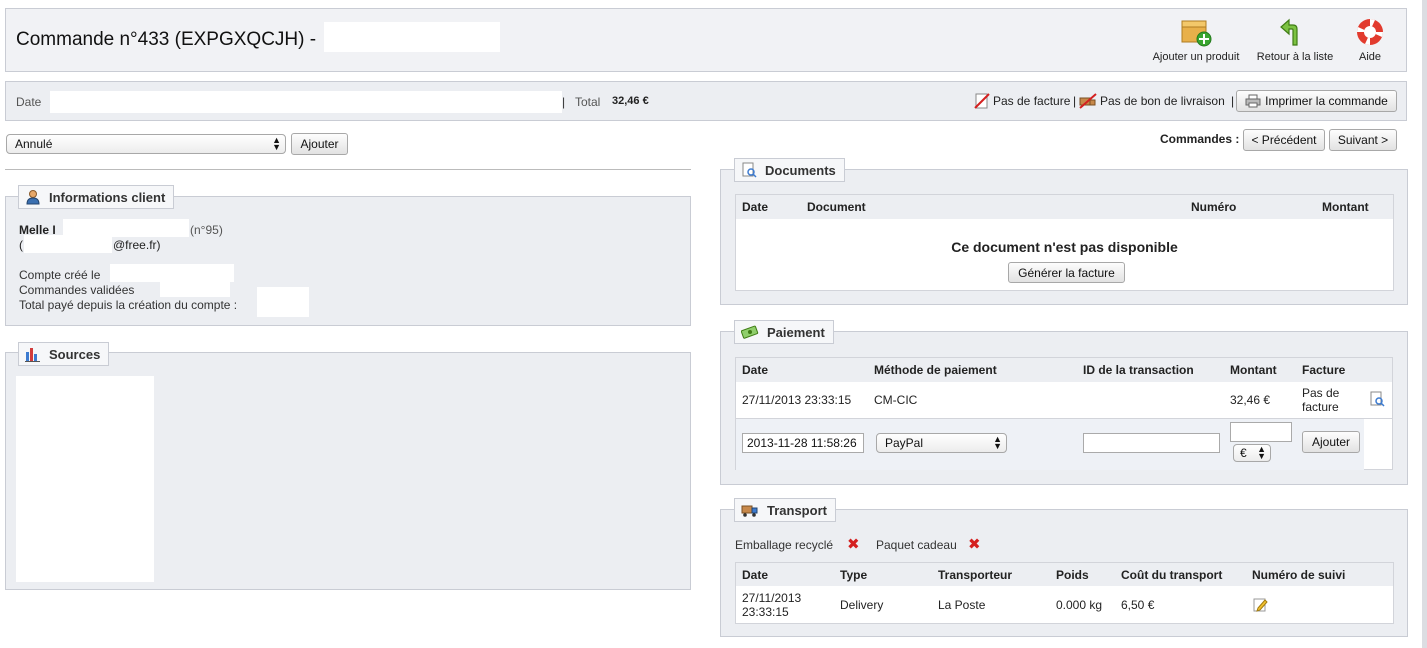  Describe the element at coordinates (1253, 101) in the screenshot. I see `printer-icon` at that location.